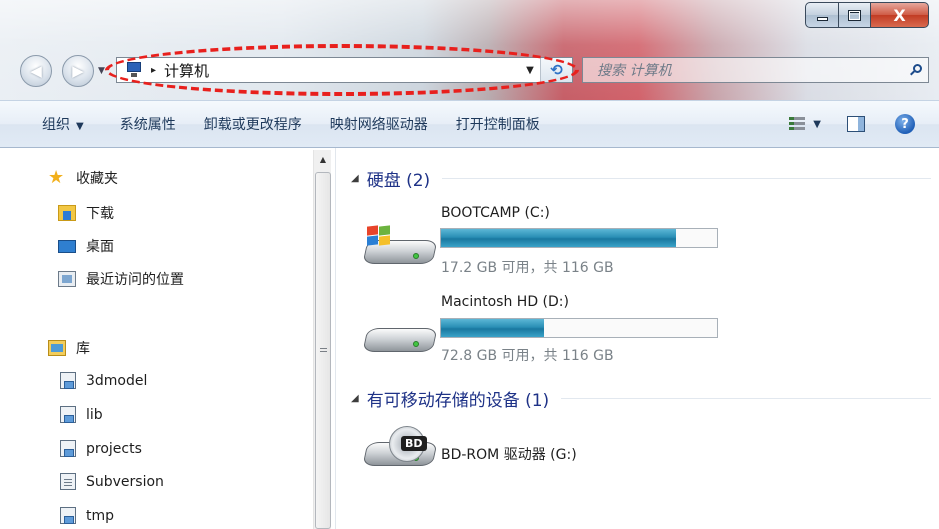 The image size is (939, 529). I want to click on view-options-chevron-icon: ▼, so click(817, 124).